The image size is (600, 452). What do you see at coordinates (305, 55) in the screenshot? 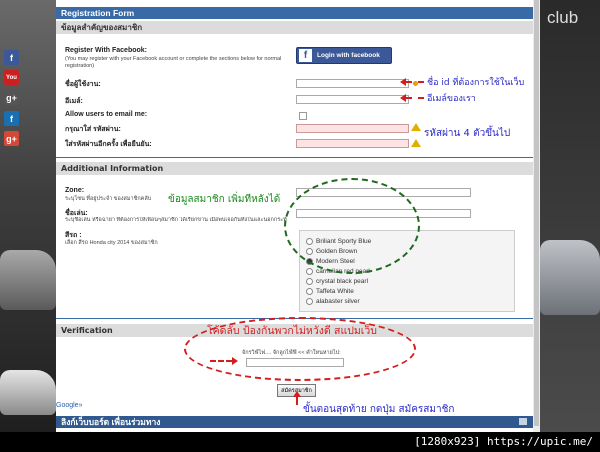
I see `facebook-f-icon: f` at bounding box center [305, 55].